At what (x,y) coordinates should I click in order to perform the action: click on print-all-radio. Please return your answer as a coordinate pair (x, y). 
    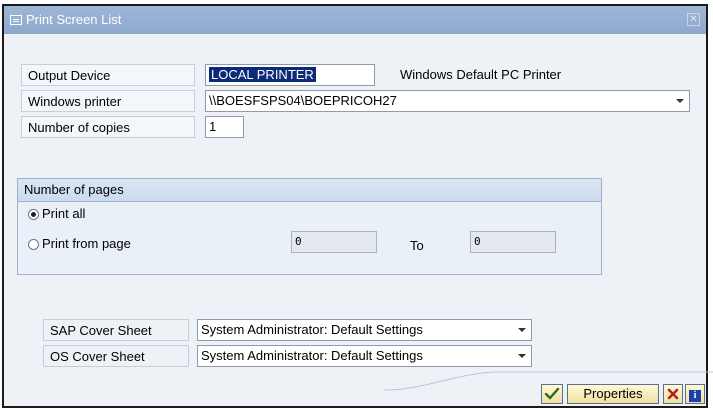
    Looking at the image, I should click on (33, 214).